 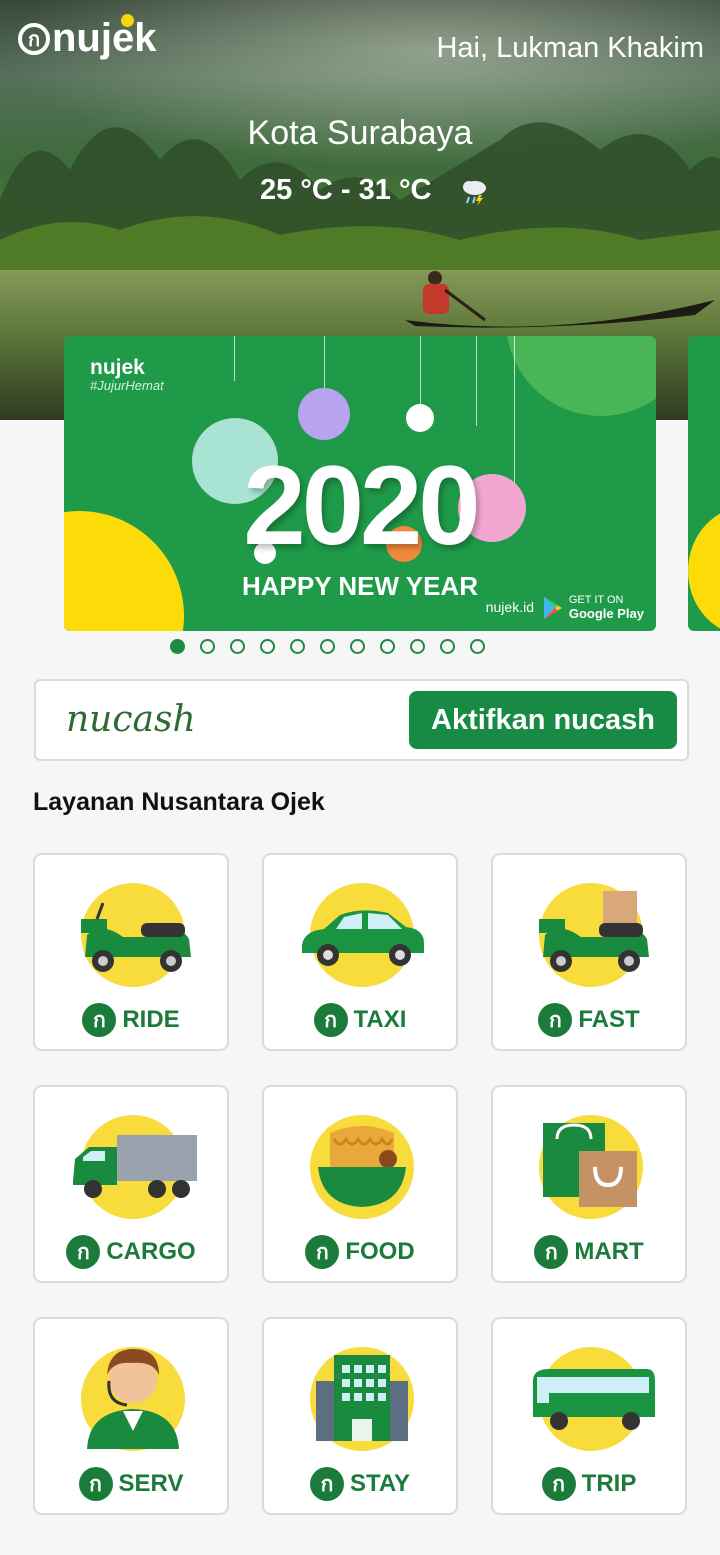 What do you see at coordinates (346, 190) in the screenshot?
I see `temperature-text: 25 °C - 31 °C` at bounding box center [346, 190].